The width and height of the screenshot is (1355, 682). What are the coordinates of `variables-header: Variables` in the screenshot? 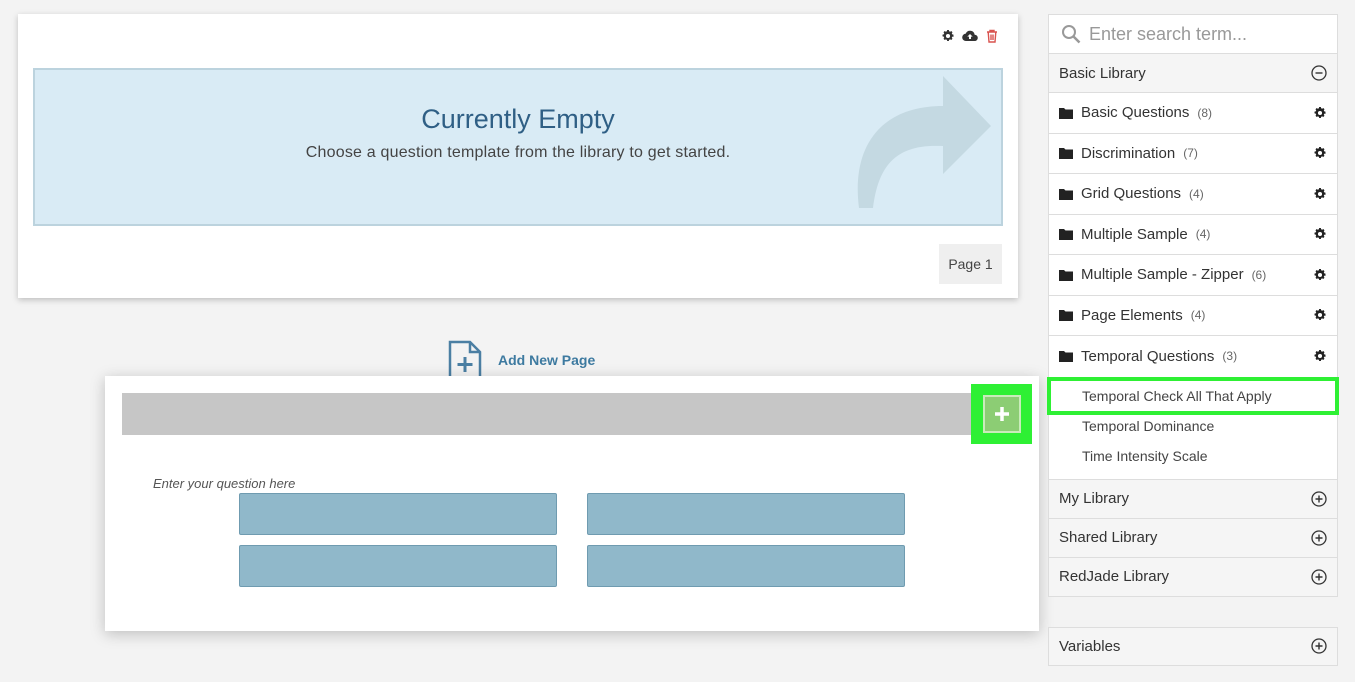 It's located at (1193, 646).